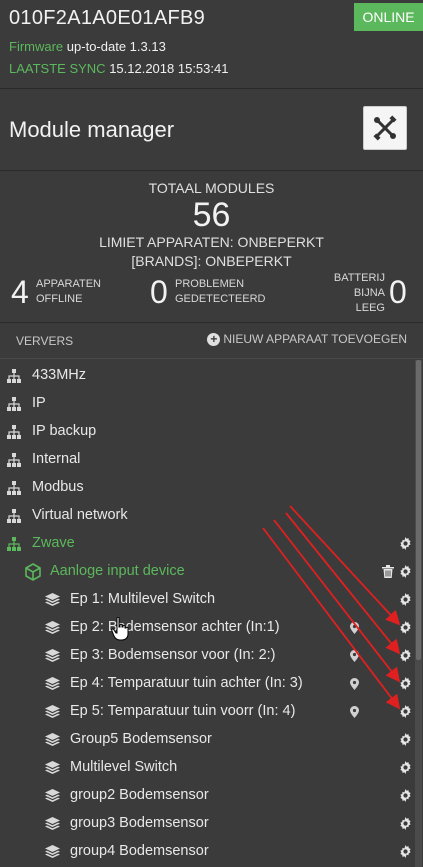 This screenshot has width=423, height=867. I want to click on tools-button, so click(385, 128).